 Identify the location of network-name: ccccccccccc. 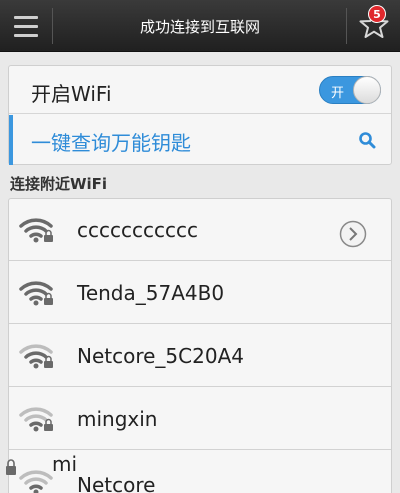
(137, 230).